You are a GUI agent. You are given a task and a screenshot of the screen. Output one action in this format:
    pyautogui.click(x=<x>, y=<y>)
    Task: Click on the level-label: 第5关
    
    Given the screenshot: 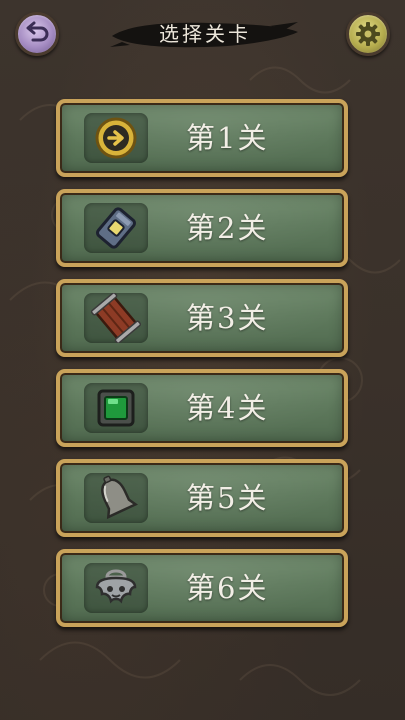 What is the action you would take?
    pyautogui.click(x=227, y=498)
    